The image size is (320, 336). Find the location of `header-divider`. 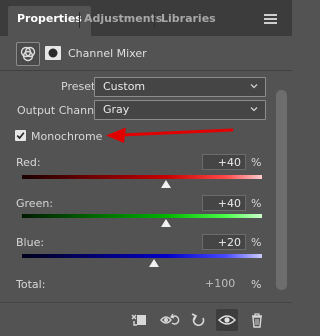

header-divider is located at coordinates (146, 70).